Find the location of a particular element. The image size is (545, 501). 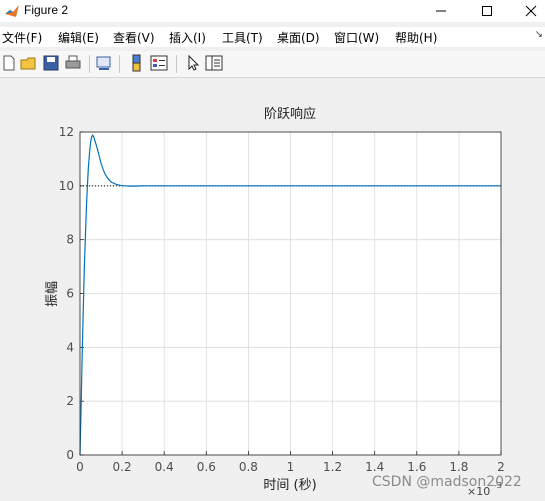

y-tick-label: 2 is located at coordinates (70, 401).